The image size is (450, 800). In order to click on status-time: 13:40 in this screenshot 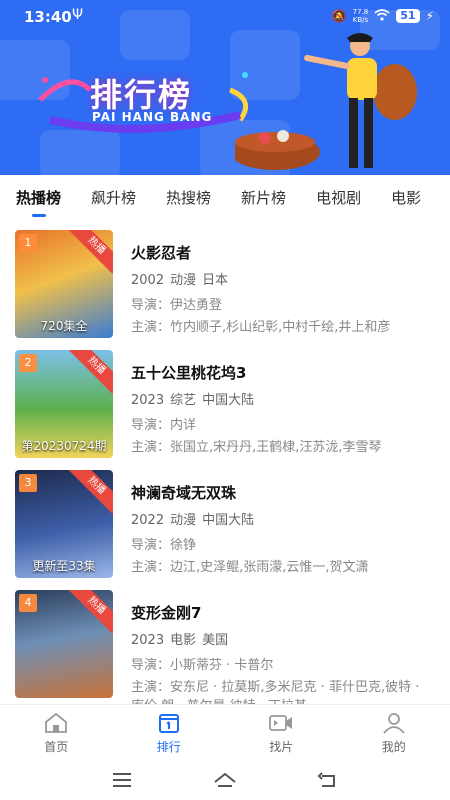, I will do `click(48, 17)`.